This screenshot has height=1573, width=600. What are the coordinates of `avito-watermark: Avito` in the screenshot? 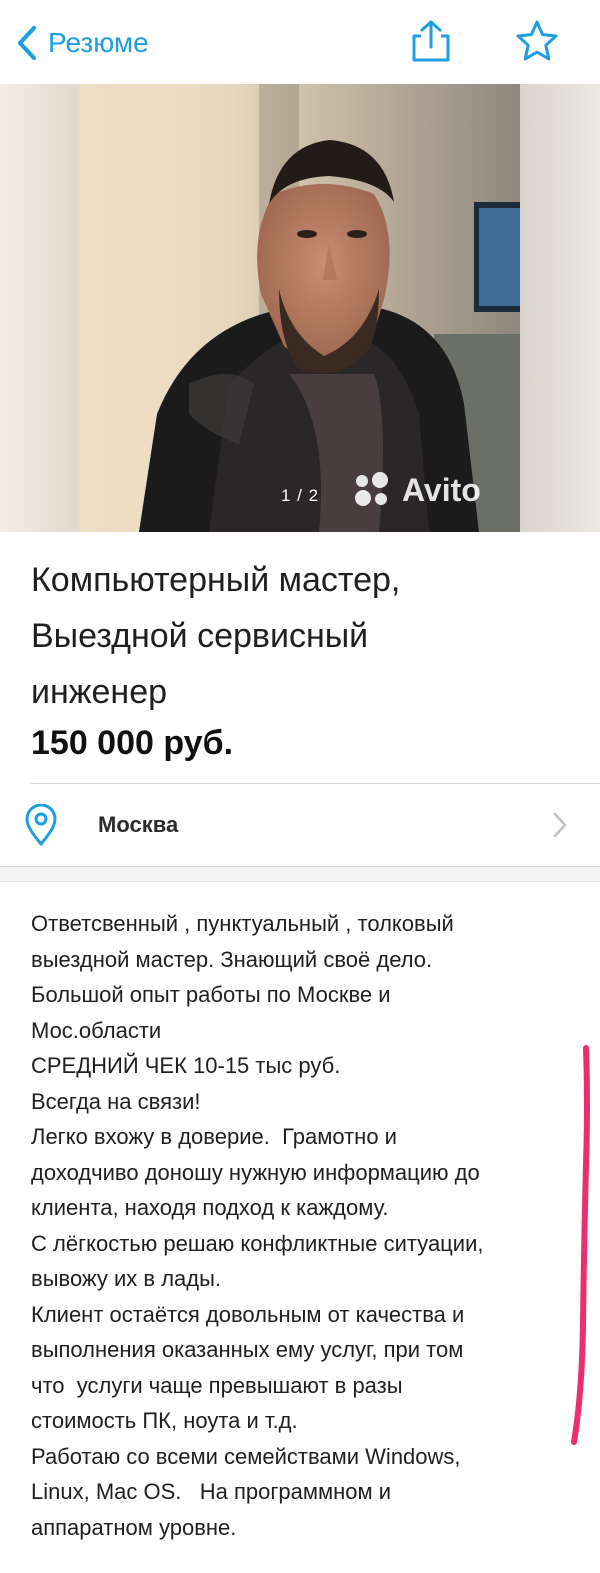 It's located at (415, 490).